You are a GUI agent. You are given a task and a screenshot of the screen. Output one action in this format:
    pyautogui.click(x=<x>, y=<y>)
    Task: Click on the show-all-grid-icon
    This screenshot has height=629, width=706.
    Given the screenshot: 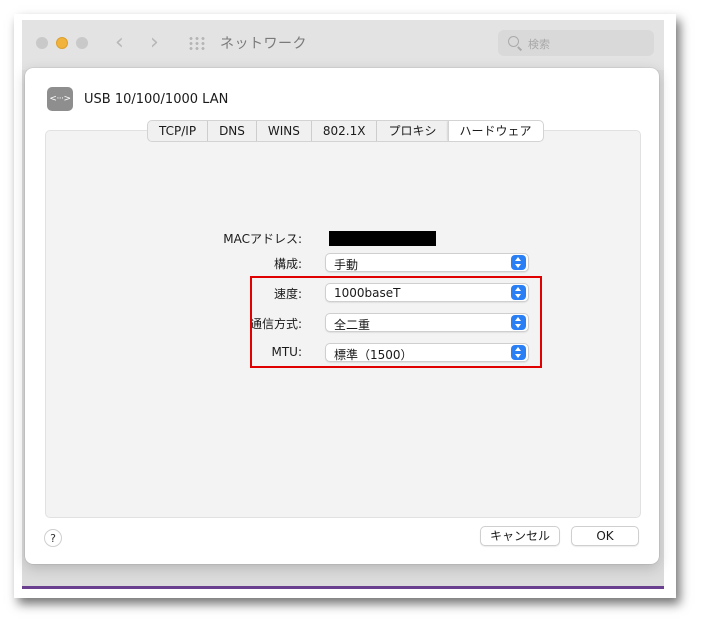 What is the action you would take?
    pyautogui.click(x=197, y=43)
    